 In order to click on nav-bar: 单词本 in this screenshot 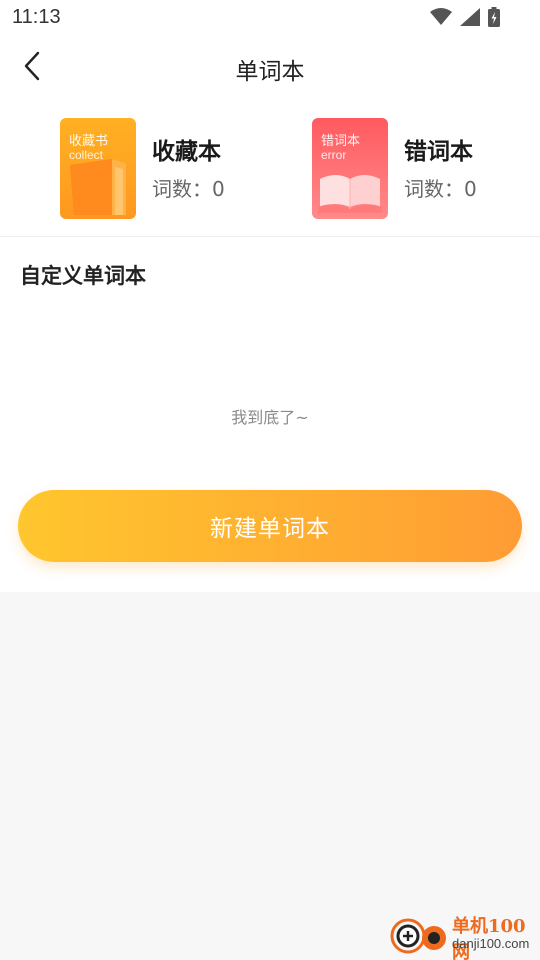, I will do `click(270, 69)`.